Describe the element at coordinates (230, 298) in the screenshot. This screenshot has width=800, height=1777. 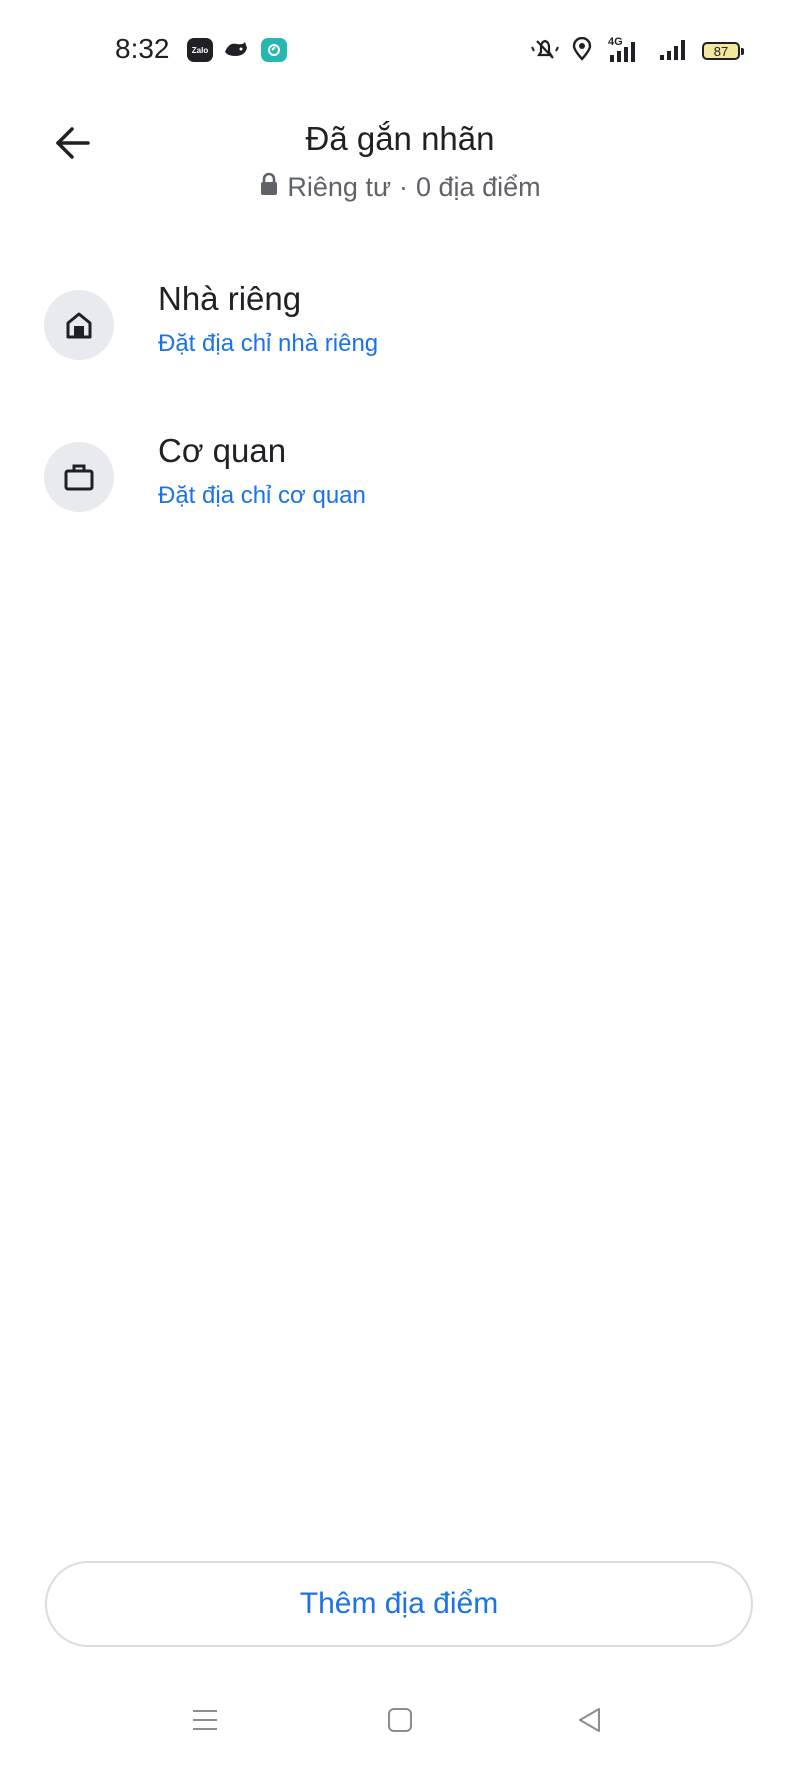
I see `item-title: Nhà riêng` at that location.